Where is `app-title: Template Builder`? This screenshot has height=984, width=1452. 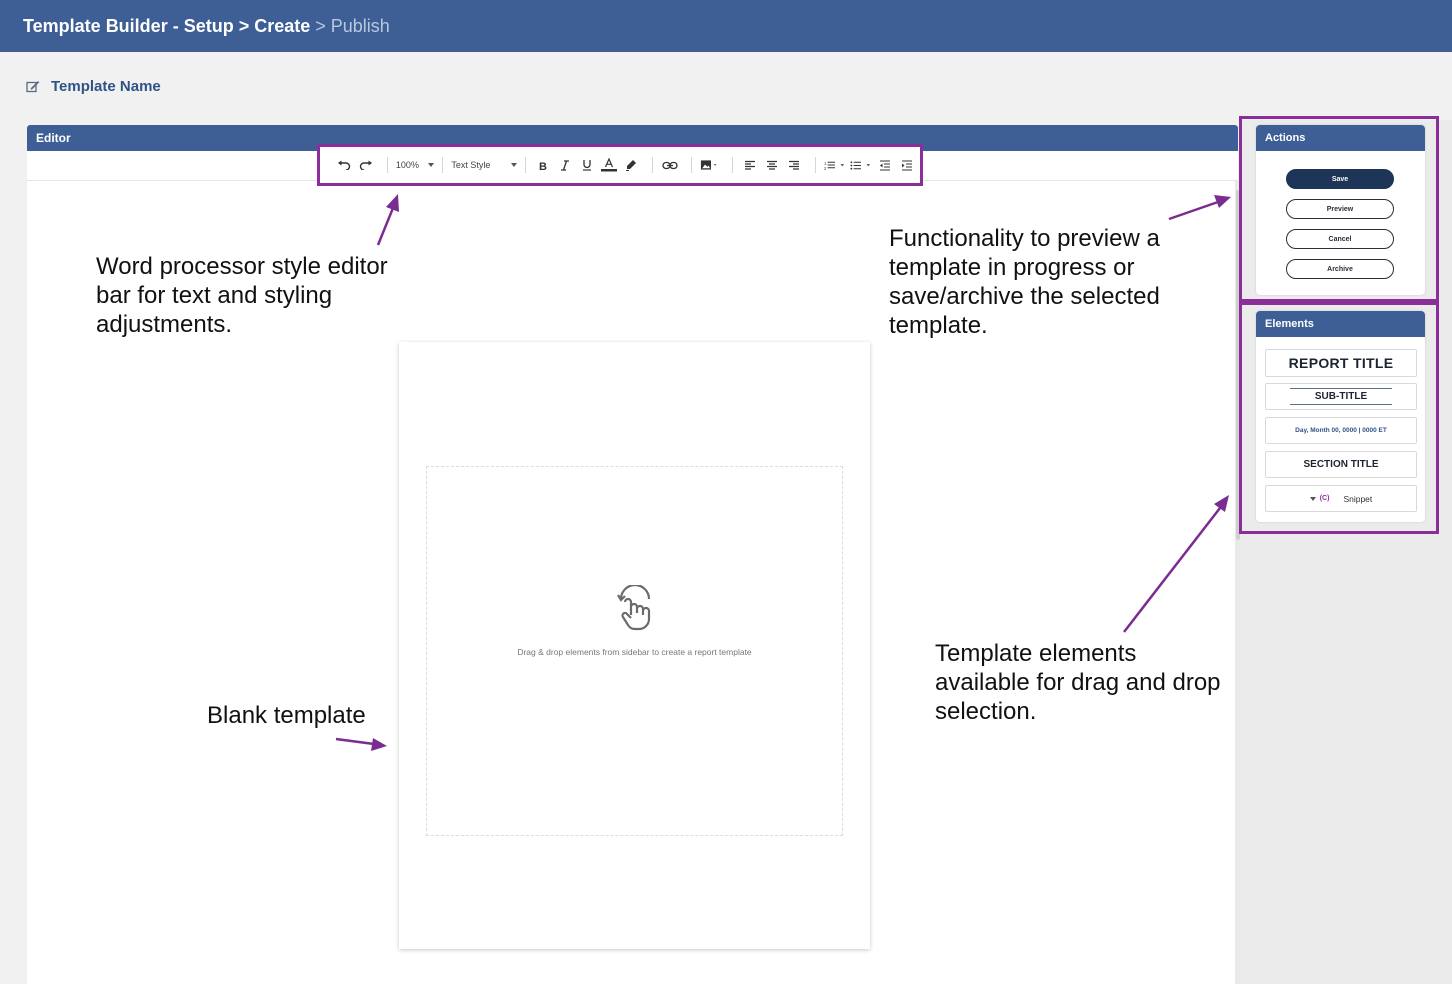 app-title: Template Builder is located at coordinates (95, 25).